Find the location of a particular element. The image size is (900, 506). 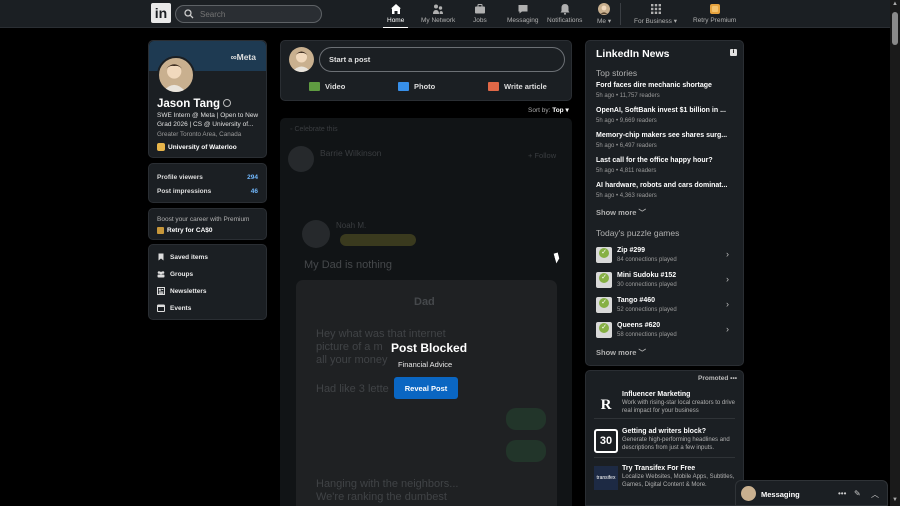

queens-game-icon is located at coordinates (604, 330).